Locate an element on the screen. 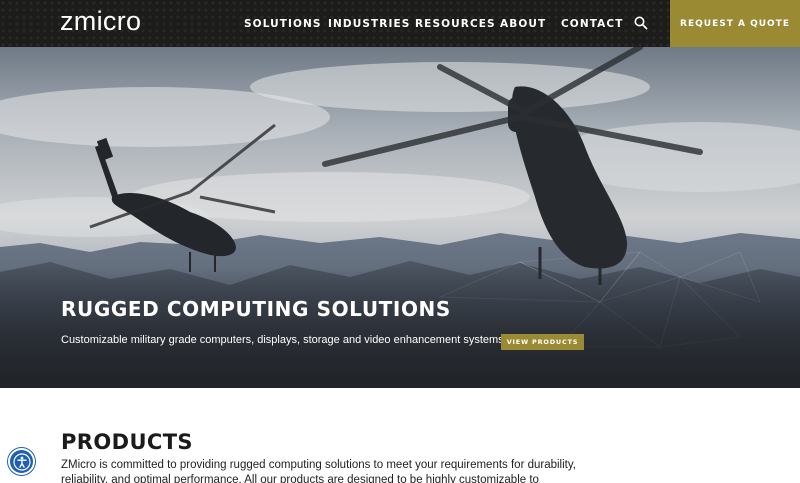 The width and height of the screenshot is (800, 483). nav-contact: CONTACT is located at coordinates (592, 24).